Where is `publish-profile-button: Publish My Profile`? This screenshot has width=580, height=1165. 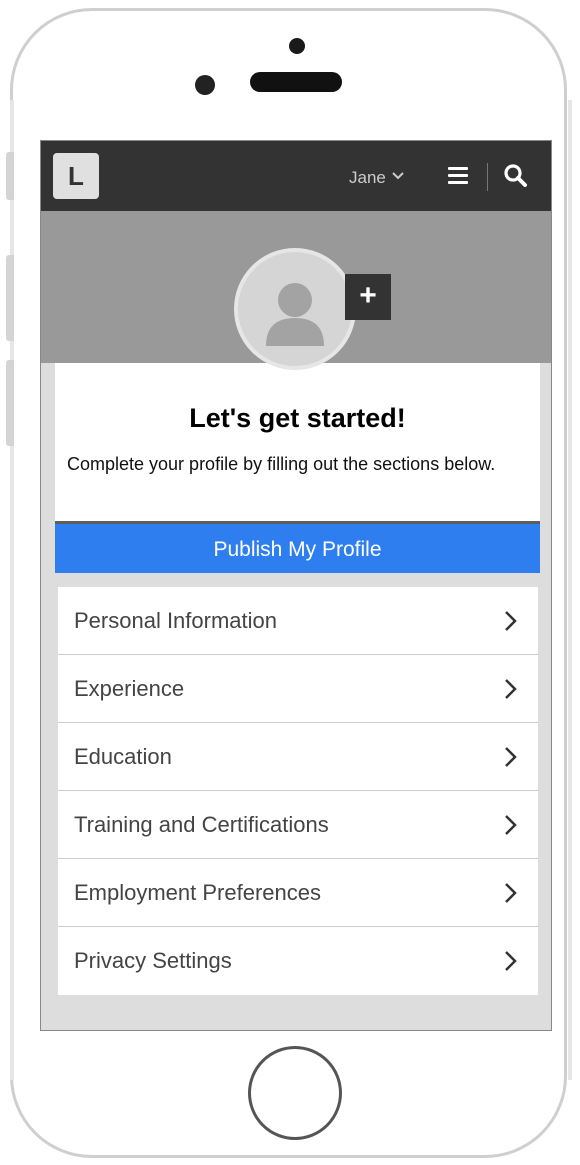 publish-profile-button: Publish My Profile is located at coordinates (297, 547).